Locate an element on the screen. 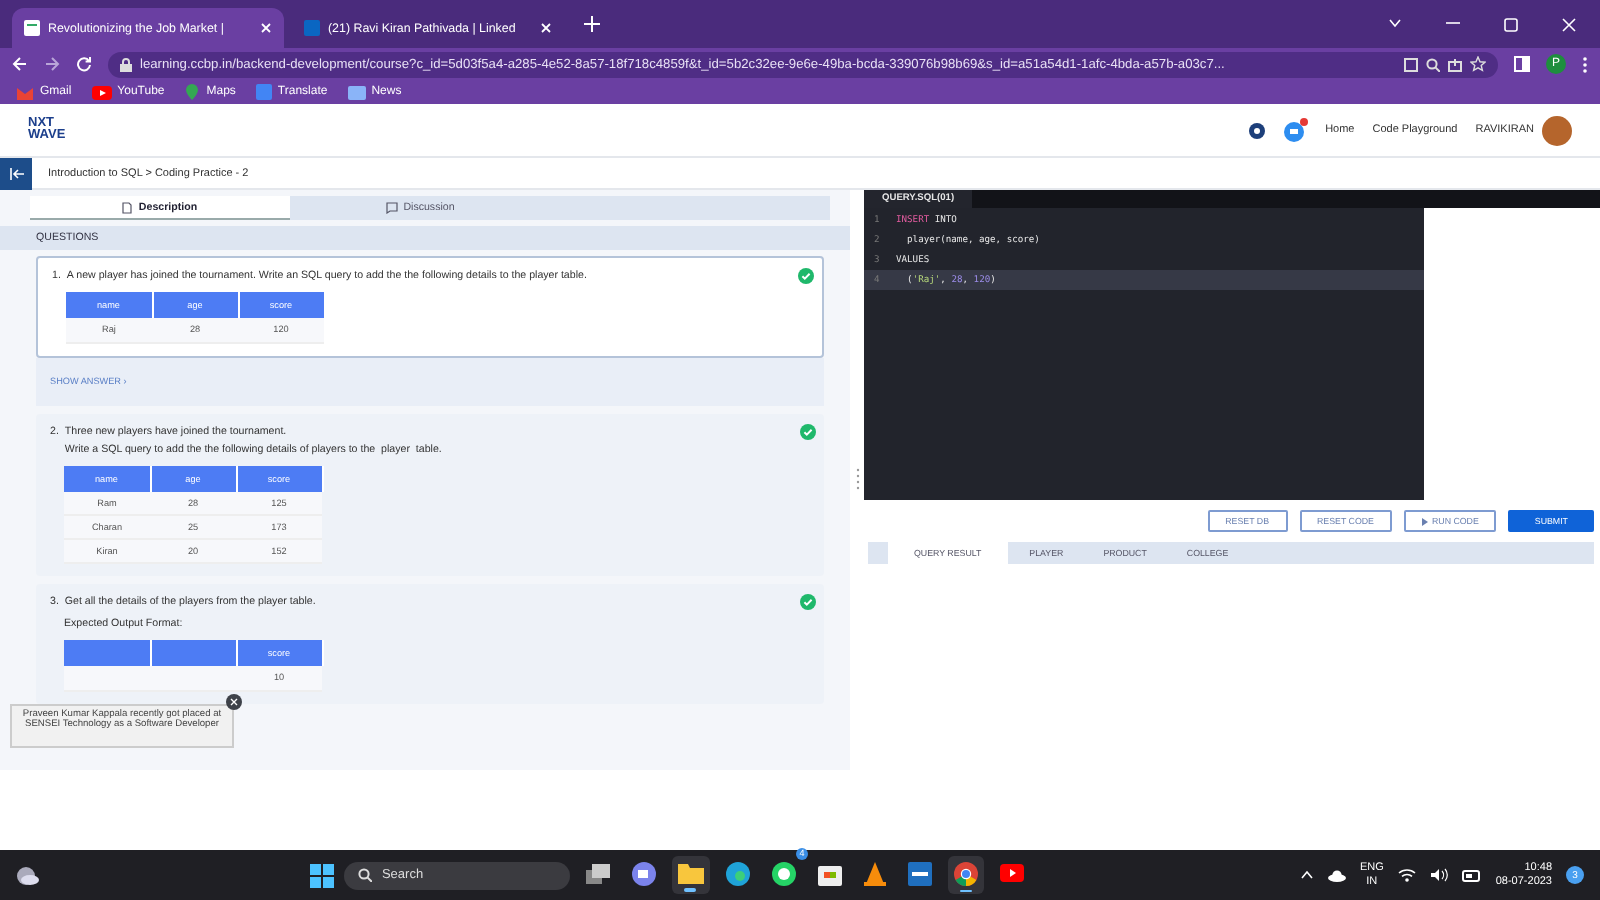 The image size is (1600, 900). more-icon is located at coordinates (1585, 64).